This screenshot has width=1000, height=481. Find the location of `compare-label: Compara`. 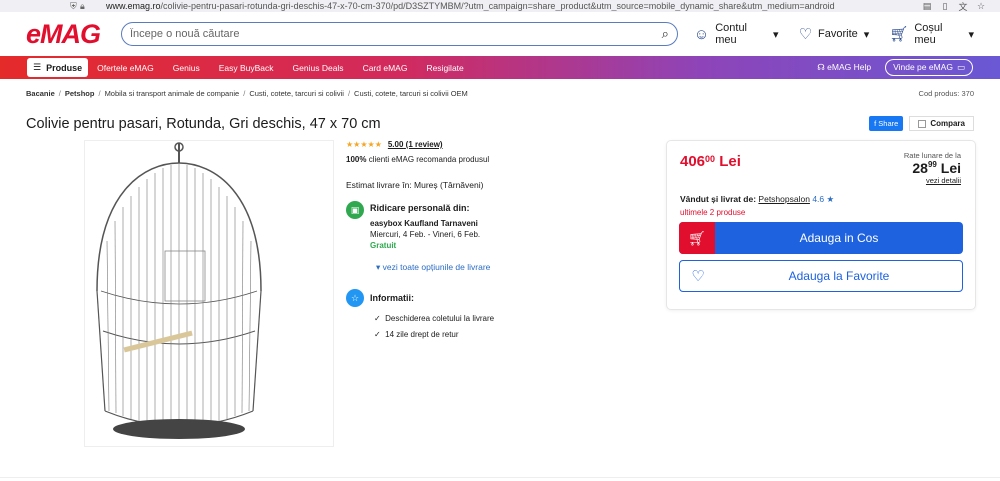

compare-label: Compara is located at coordinates (947, 123).